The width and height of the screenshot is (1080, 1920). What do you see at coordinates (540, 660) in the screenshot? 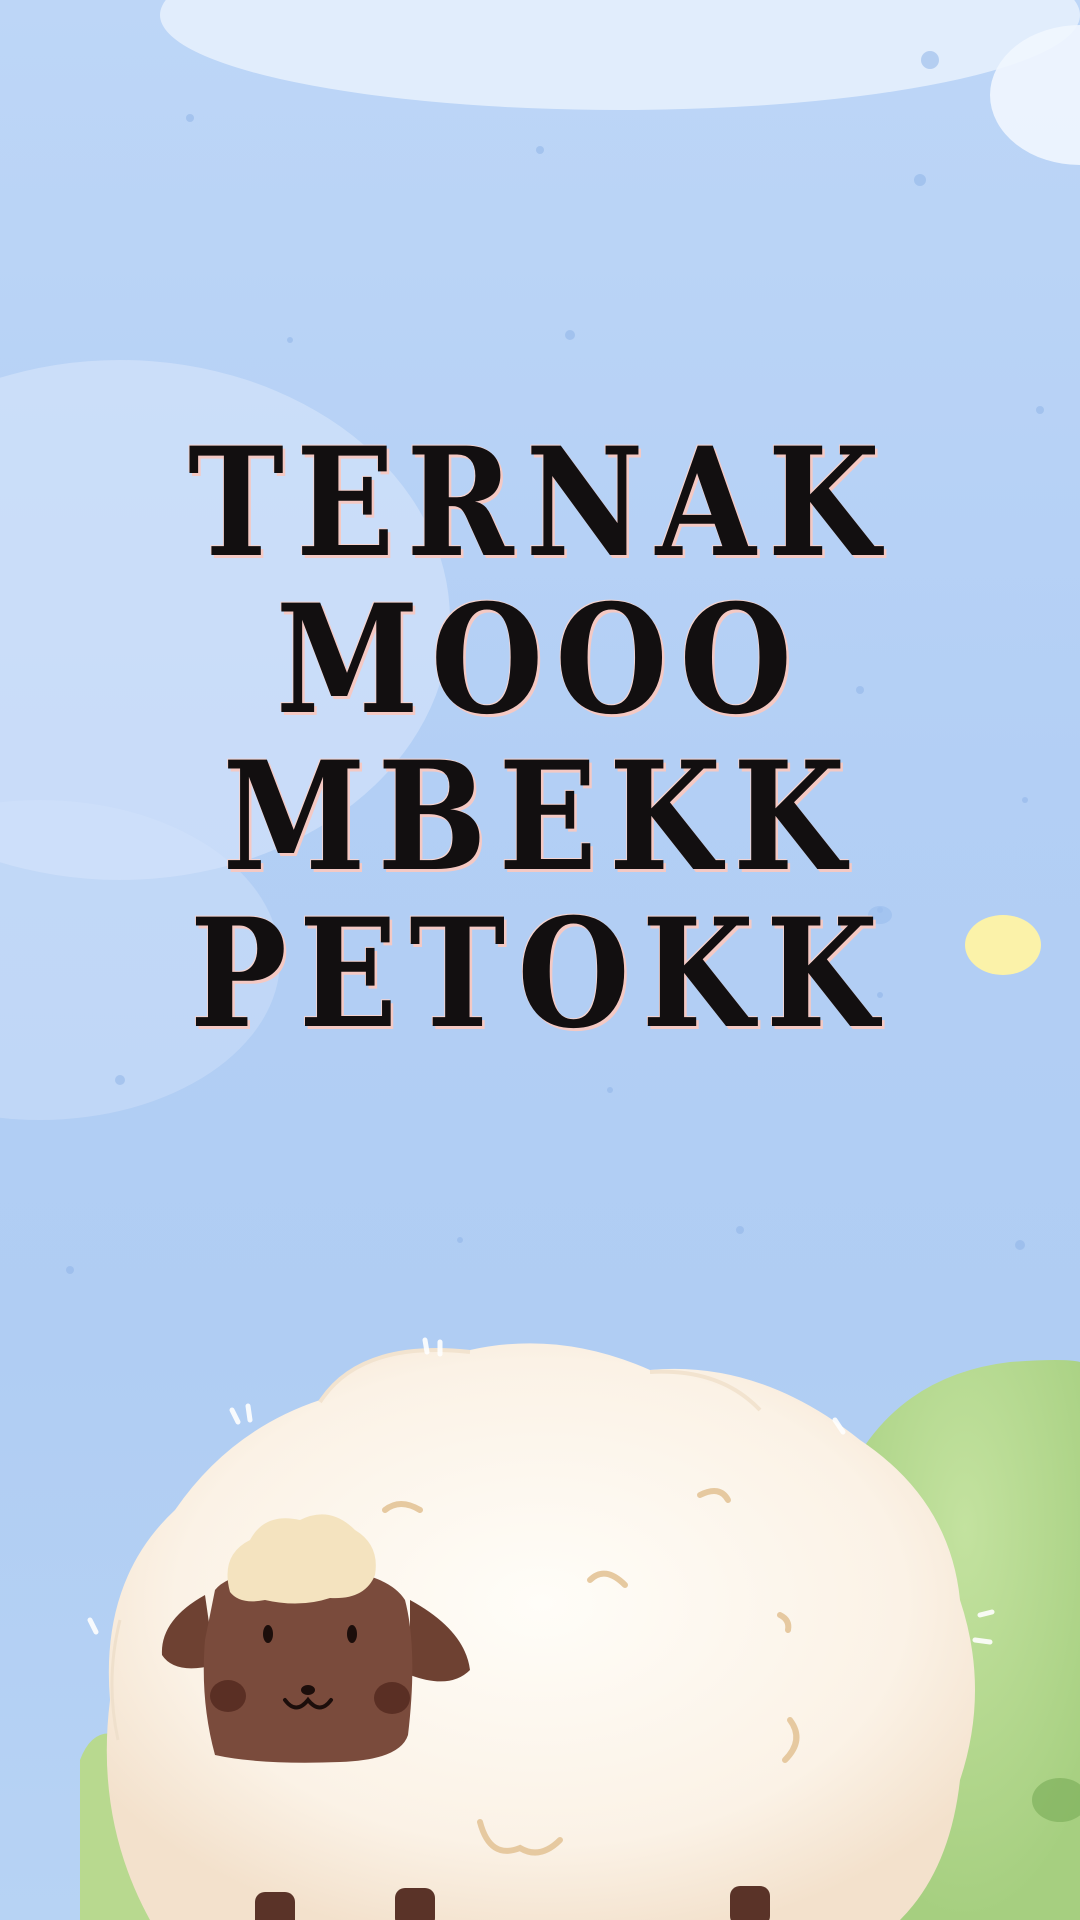
I see `title-line-2: MOOO` at bounding box center [540, 660].